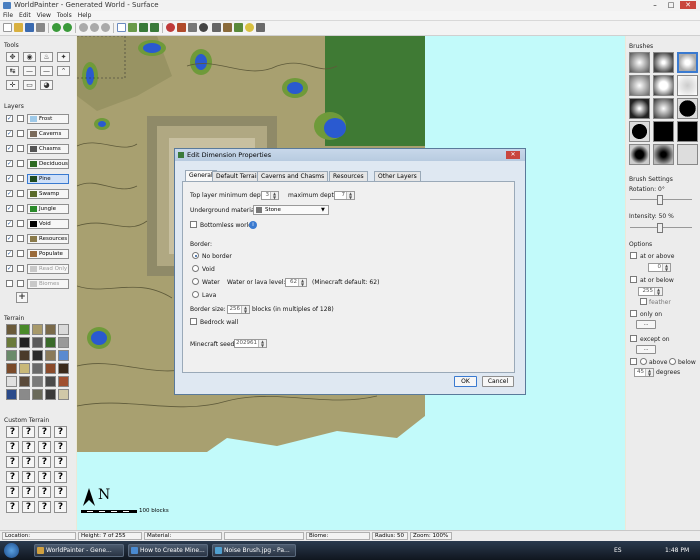 The width and height of the screenshot is (700, 560). What do you see at coordinates (170, 27) in the screenshot?
I see `move-icon` at bounding box center [170, 27].